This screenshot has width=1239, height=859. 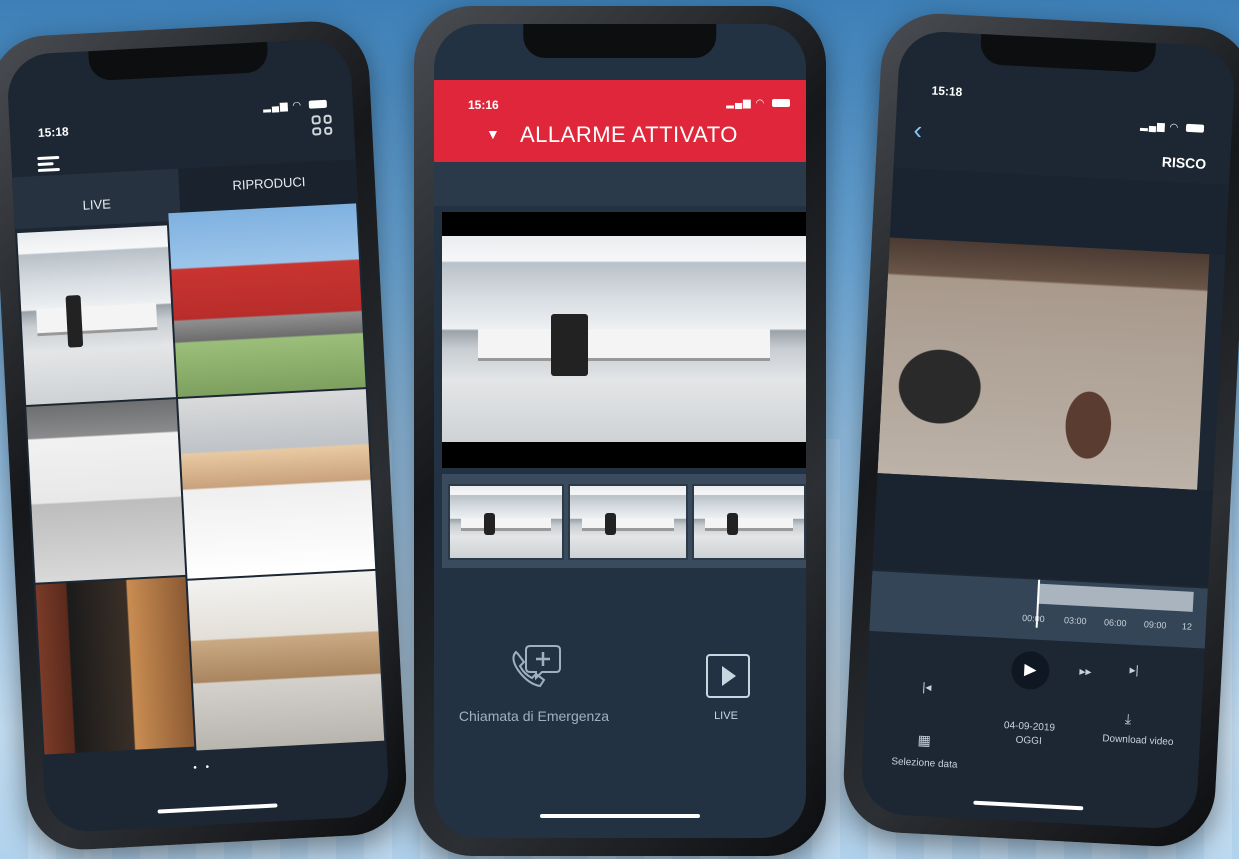 I want to click on timeline-tick: 09:00, so click(x=1155, y=625).